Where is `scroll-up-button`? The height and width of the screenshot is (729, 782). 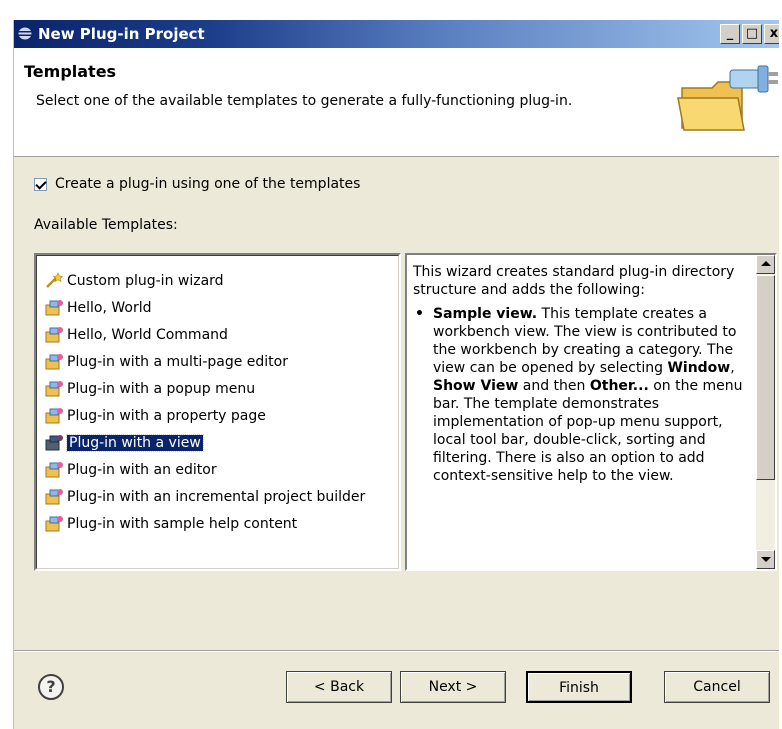
scroll-up-button is located at coordinates (765, 264).